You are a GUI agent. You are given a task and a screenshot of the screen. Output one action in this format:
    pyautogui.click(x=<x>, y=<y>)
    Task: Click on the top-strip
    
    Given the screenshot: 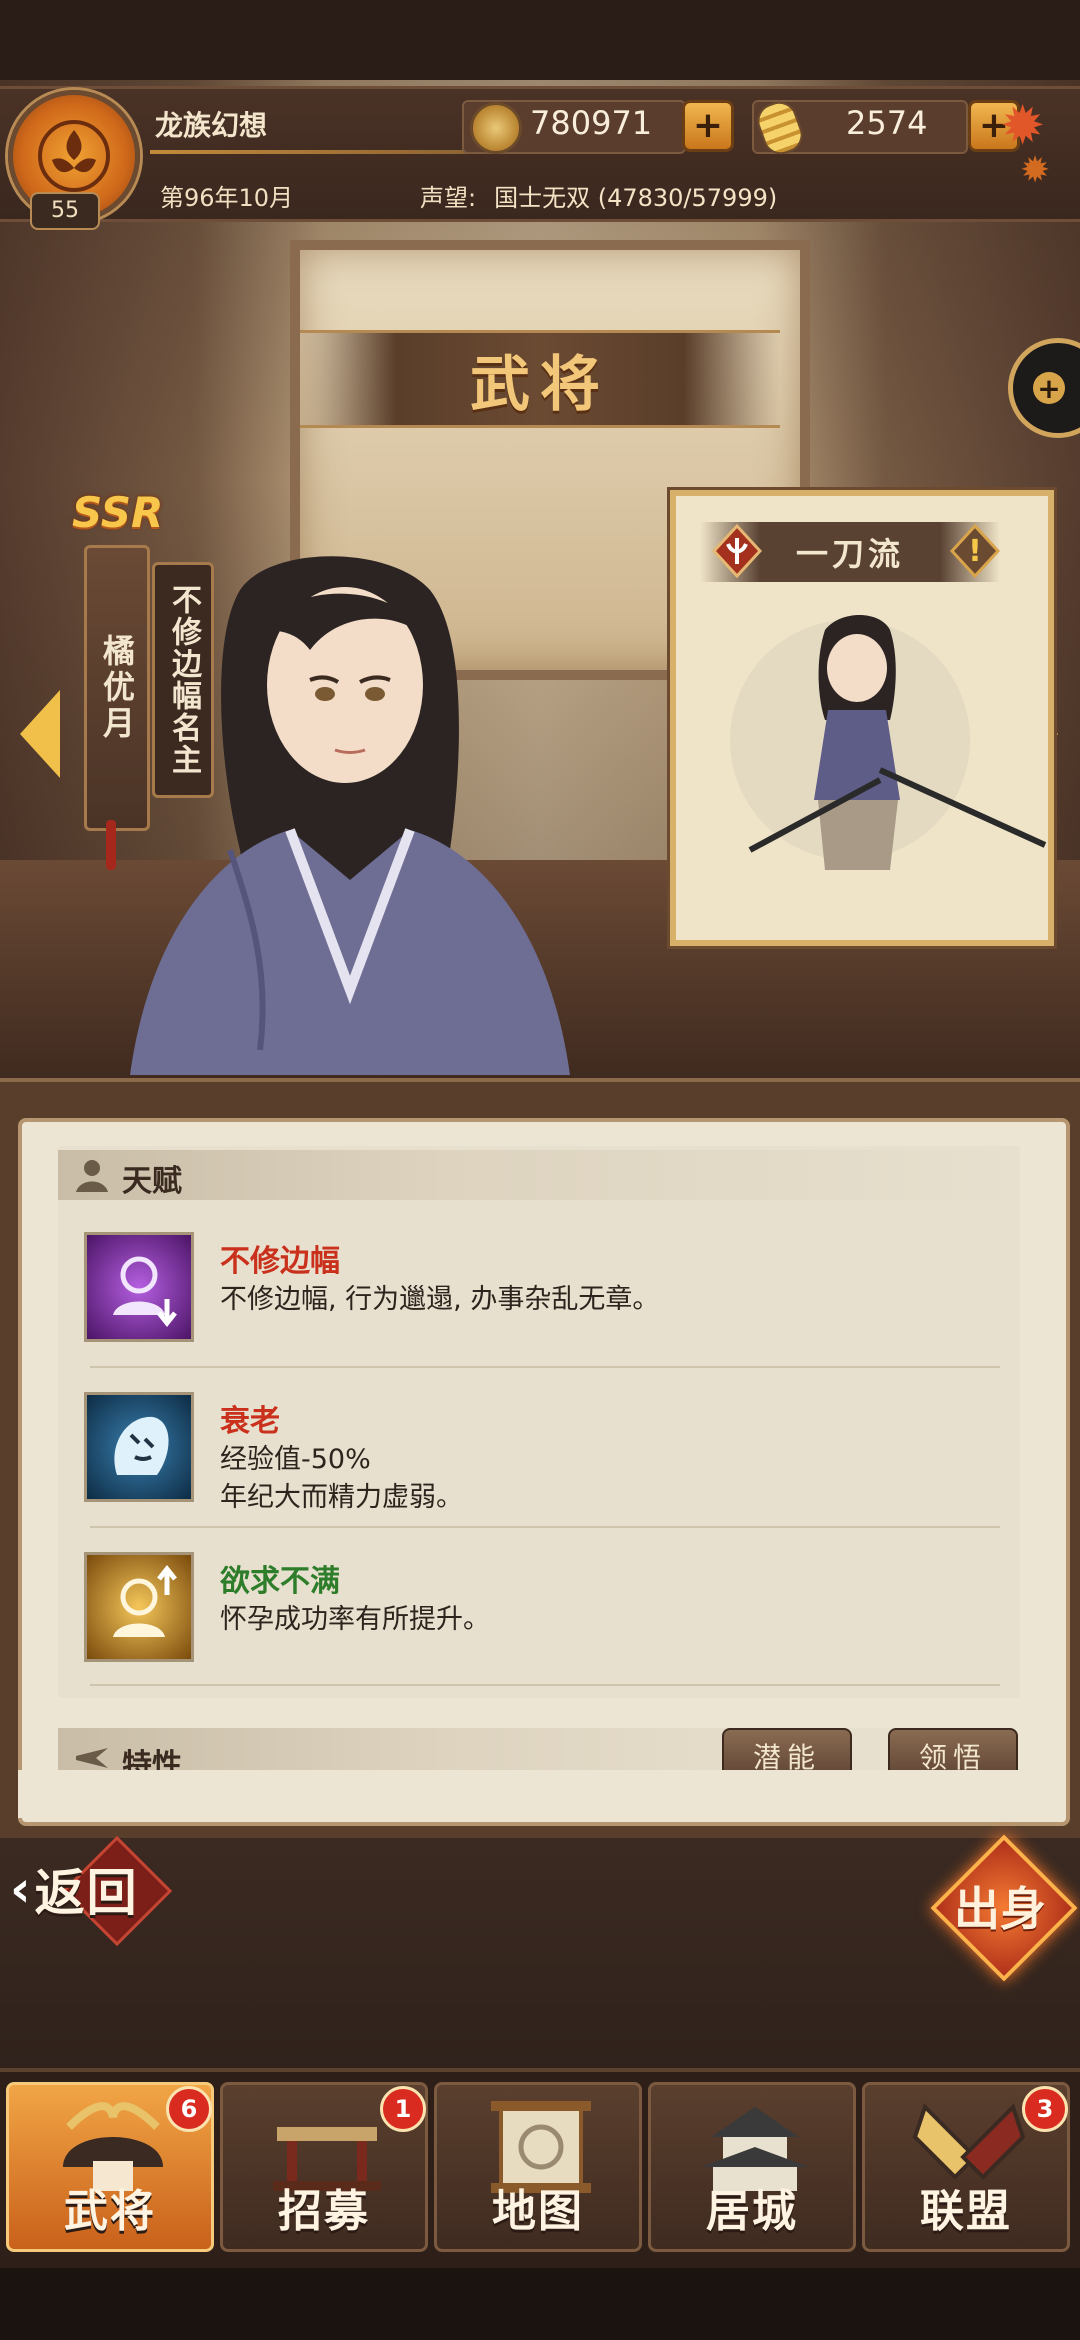 What is the action you would take?
    pyautogui.click(x=540, y=40)
    